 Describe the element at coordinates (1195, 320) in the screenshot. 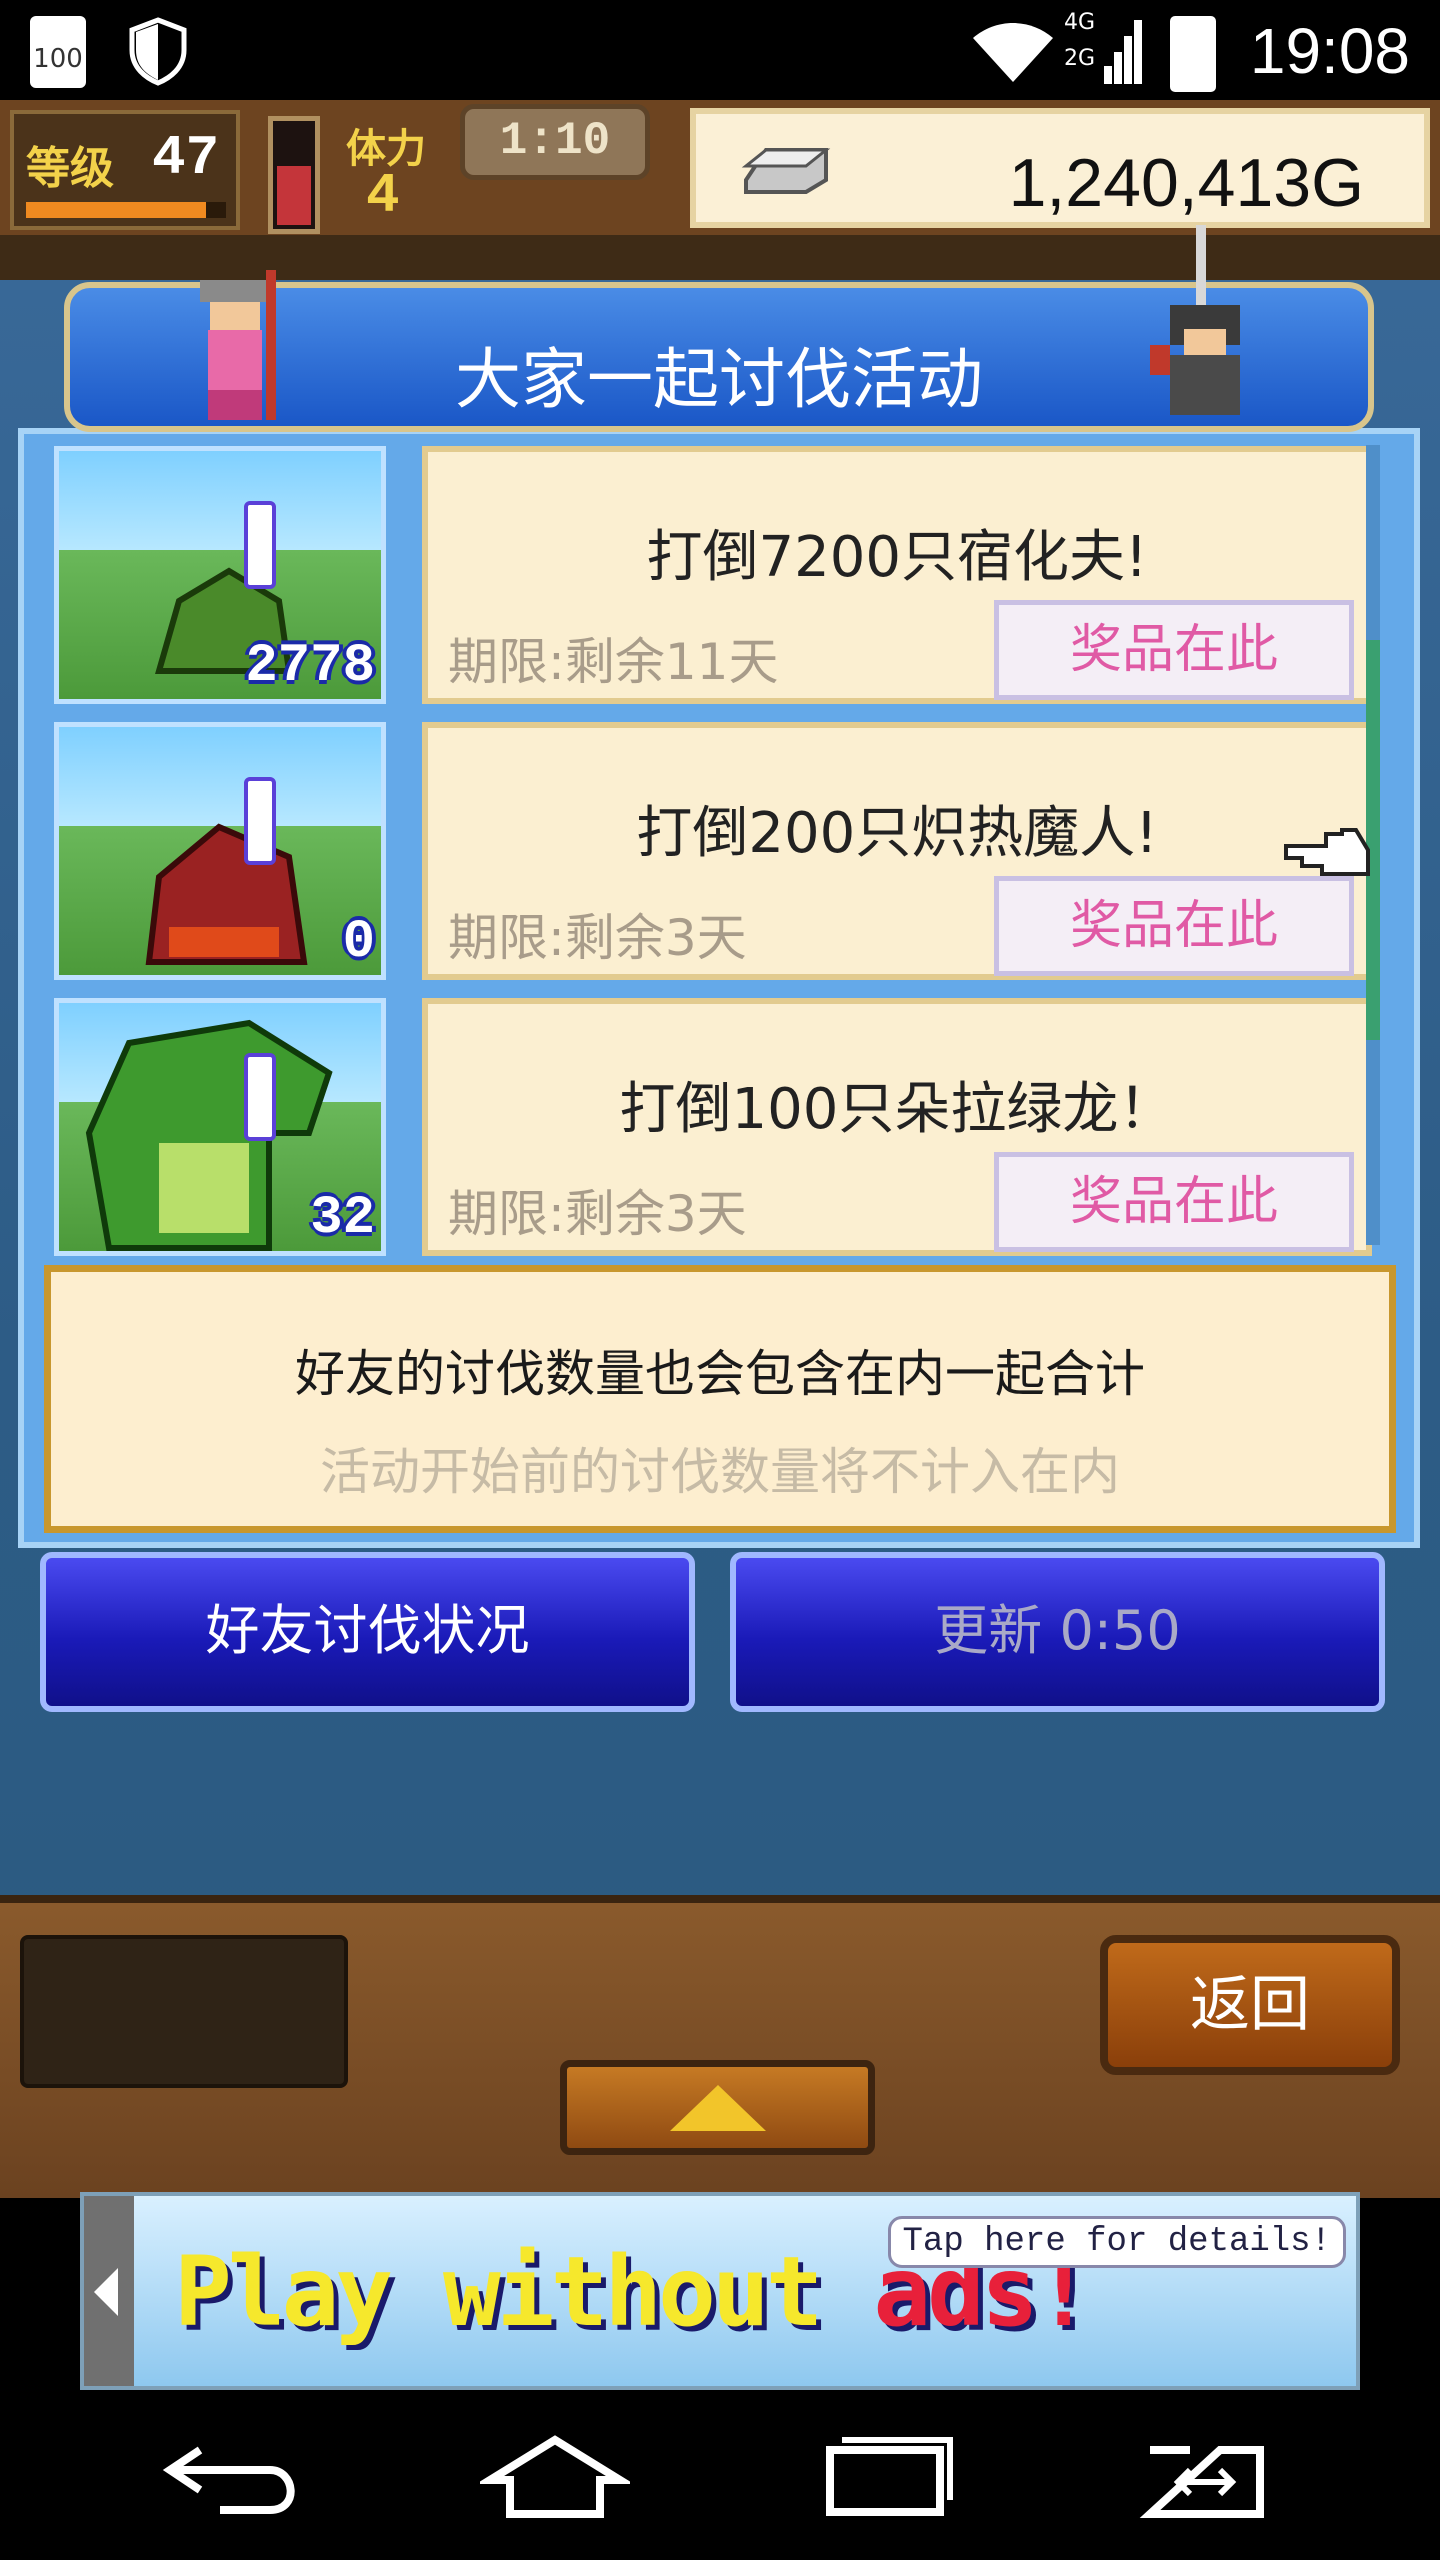

I see `knight-character-sprite` at that location.